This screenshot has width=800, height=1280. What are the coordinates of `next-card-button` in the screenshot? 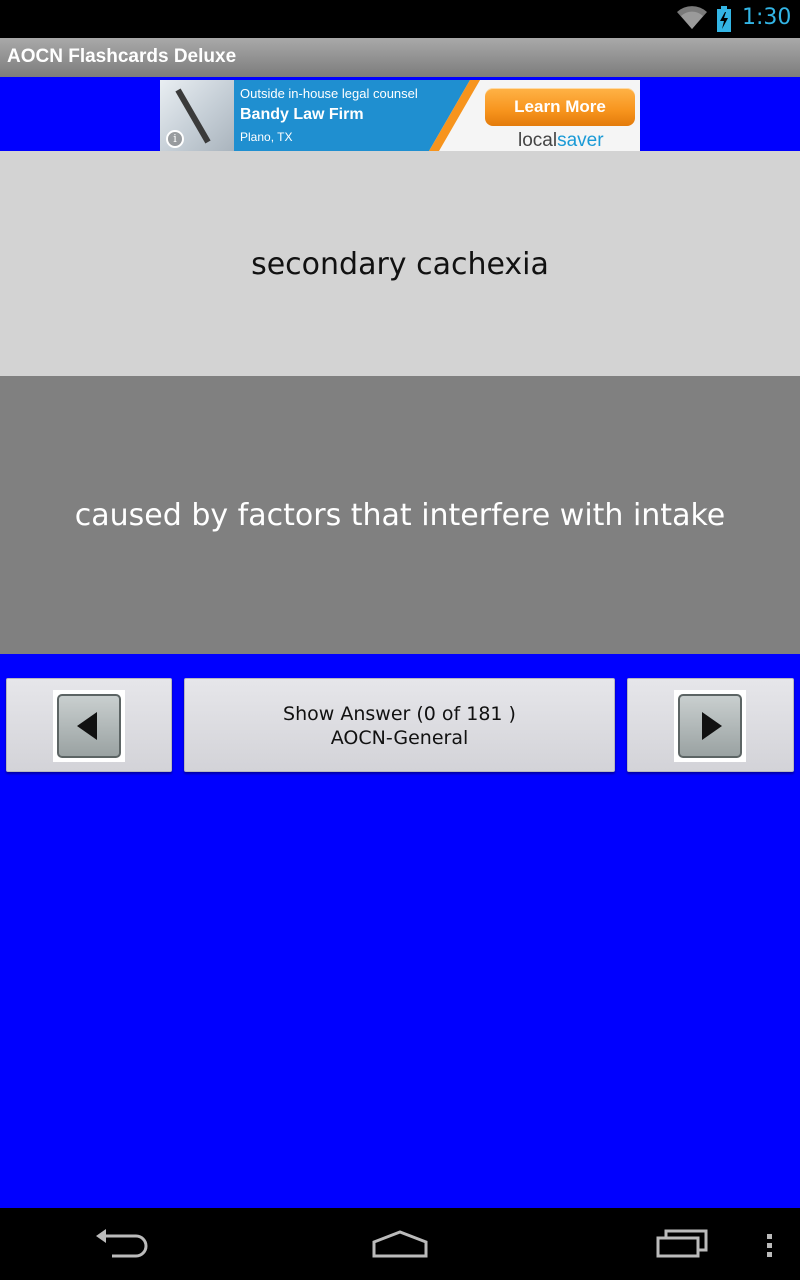 It's located at (710, 725).